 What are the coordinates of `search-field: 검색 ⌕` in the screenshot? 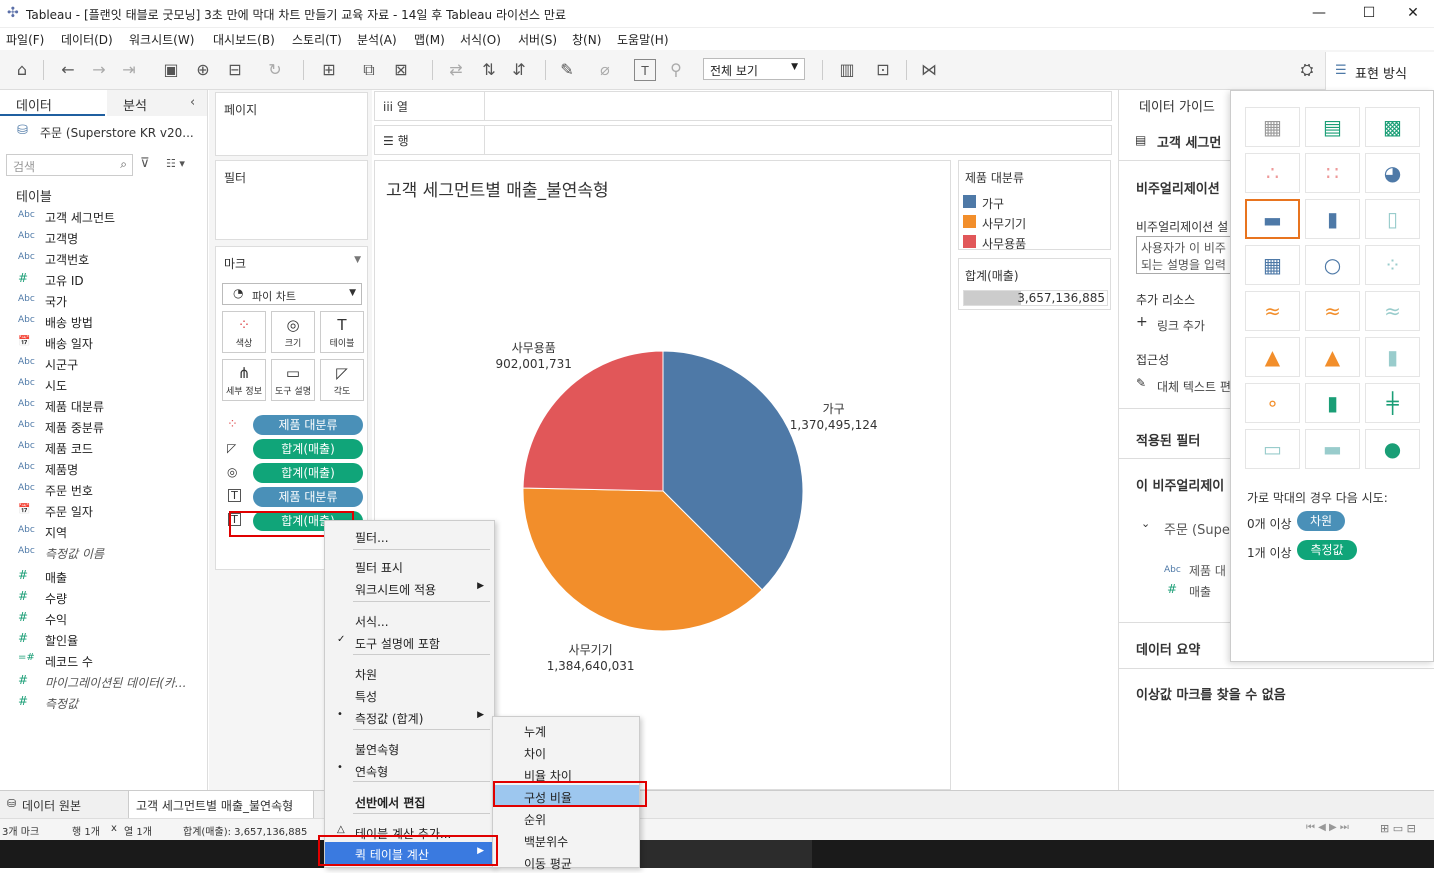 It's located at (69, 165).